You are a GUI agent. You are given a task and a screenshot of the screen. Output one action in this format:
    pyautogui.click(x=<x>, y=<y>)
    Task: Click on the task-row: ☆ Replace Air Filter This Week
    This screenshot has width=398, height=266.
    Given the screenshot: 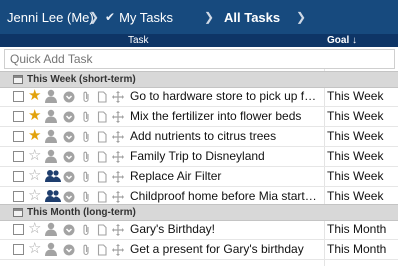 What is the action you would take?
    pyautogui.click(x=199, y=177)
    